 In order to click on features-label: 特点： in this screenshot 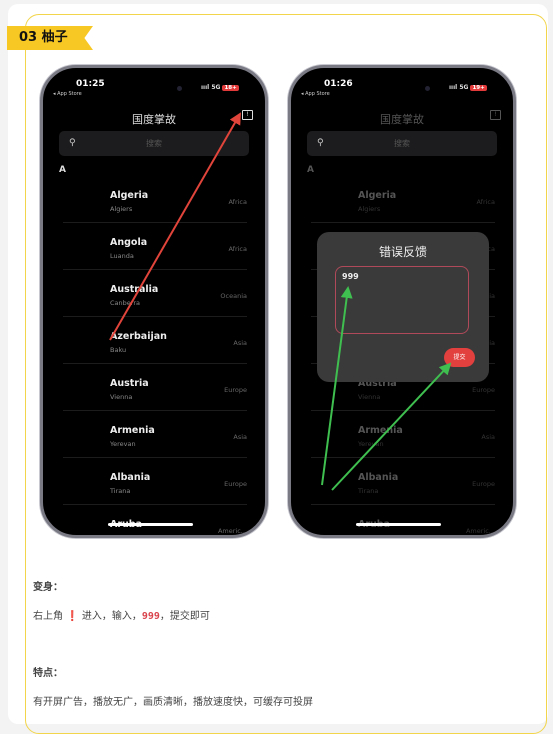, I will do `click(48, 673)`.